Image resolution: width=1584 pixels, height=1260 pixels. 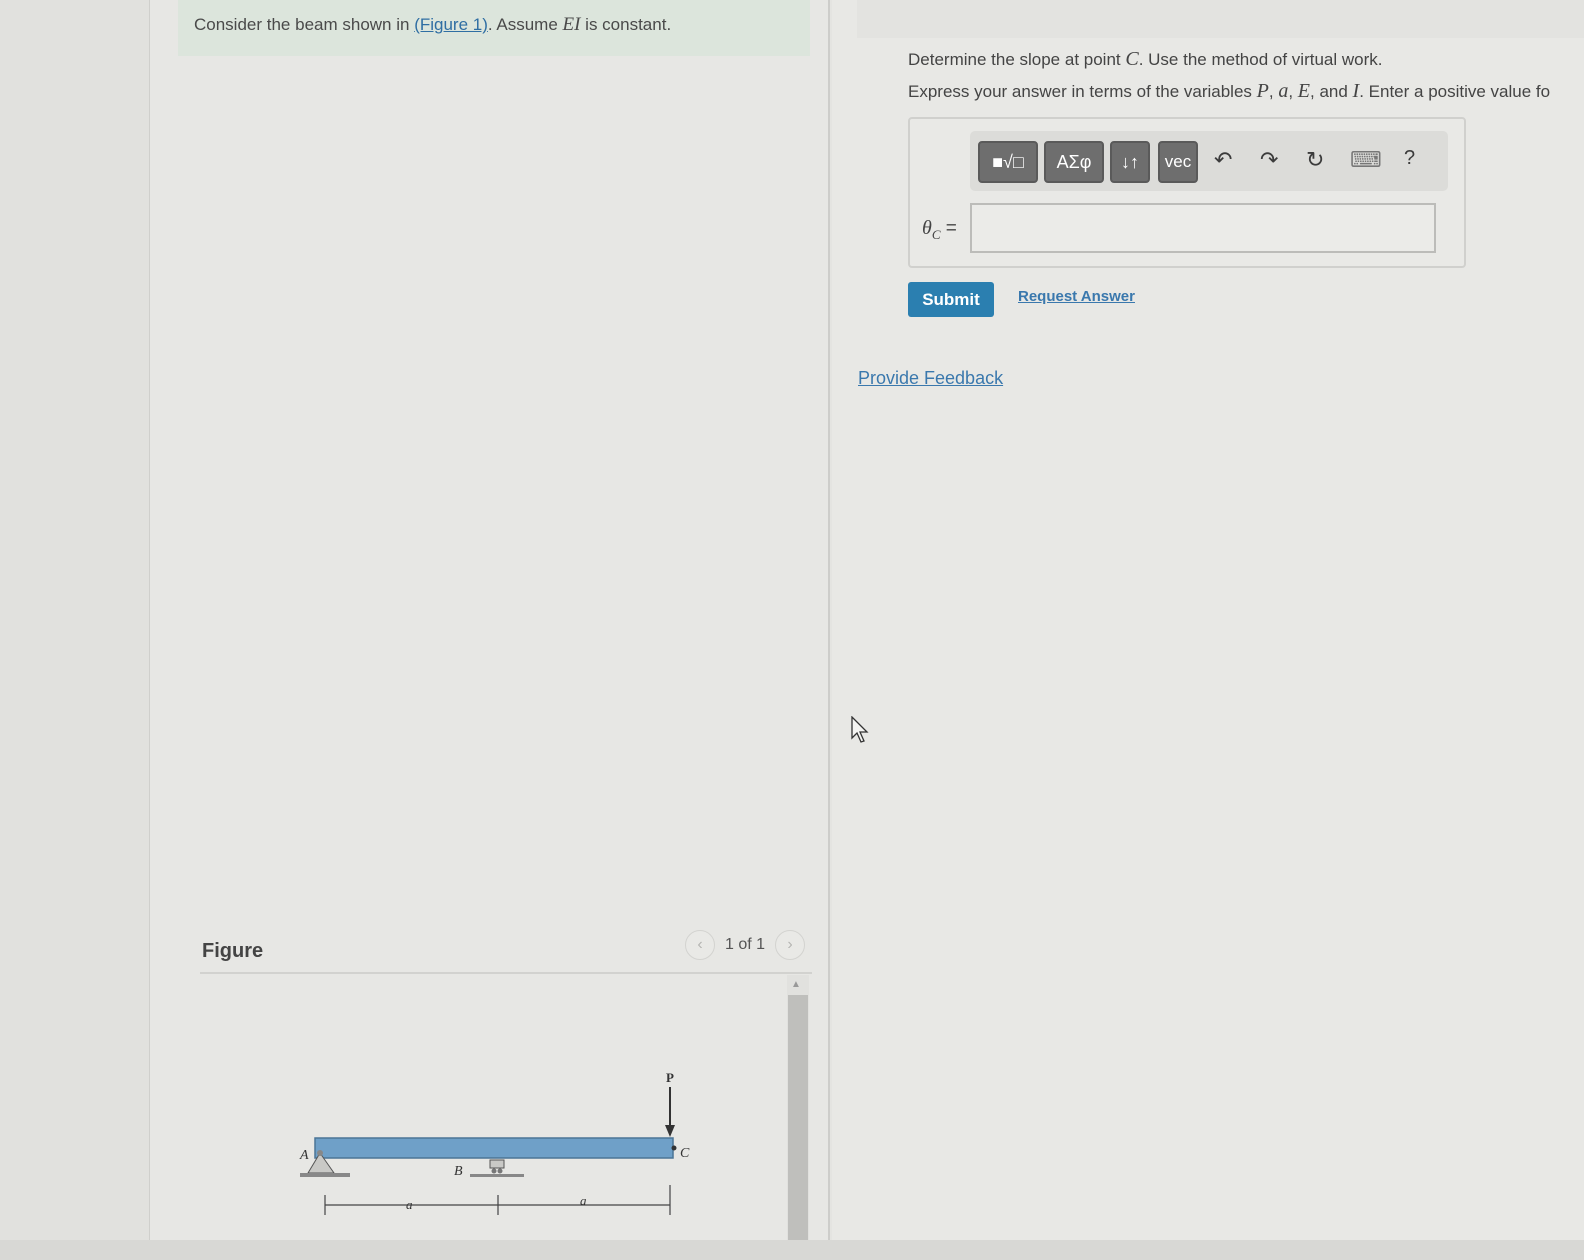 What do you see at coordinates (798, 1127) in the screenshot?
I see `scroll-thumb` at bounding box center [798, 1127].